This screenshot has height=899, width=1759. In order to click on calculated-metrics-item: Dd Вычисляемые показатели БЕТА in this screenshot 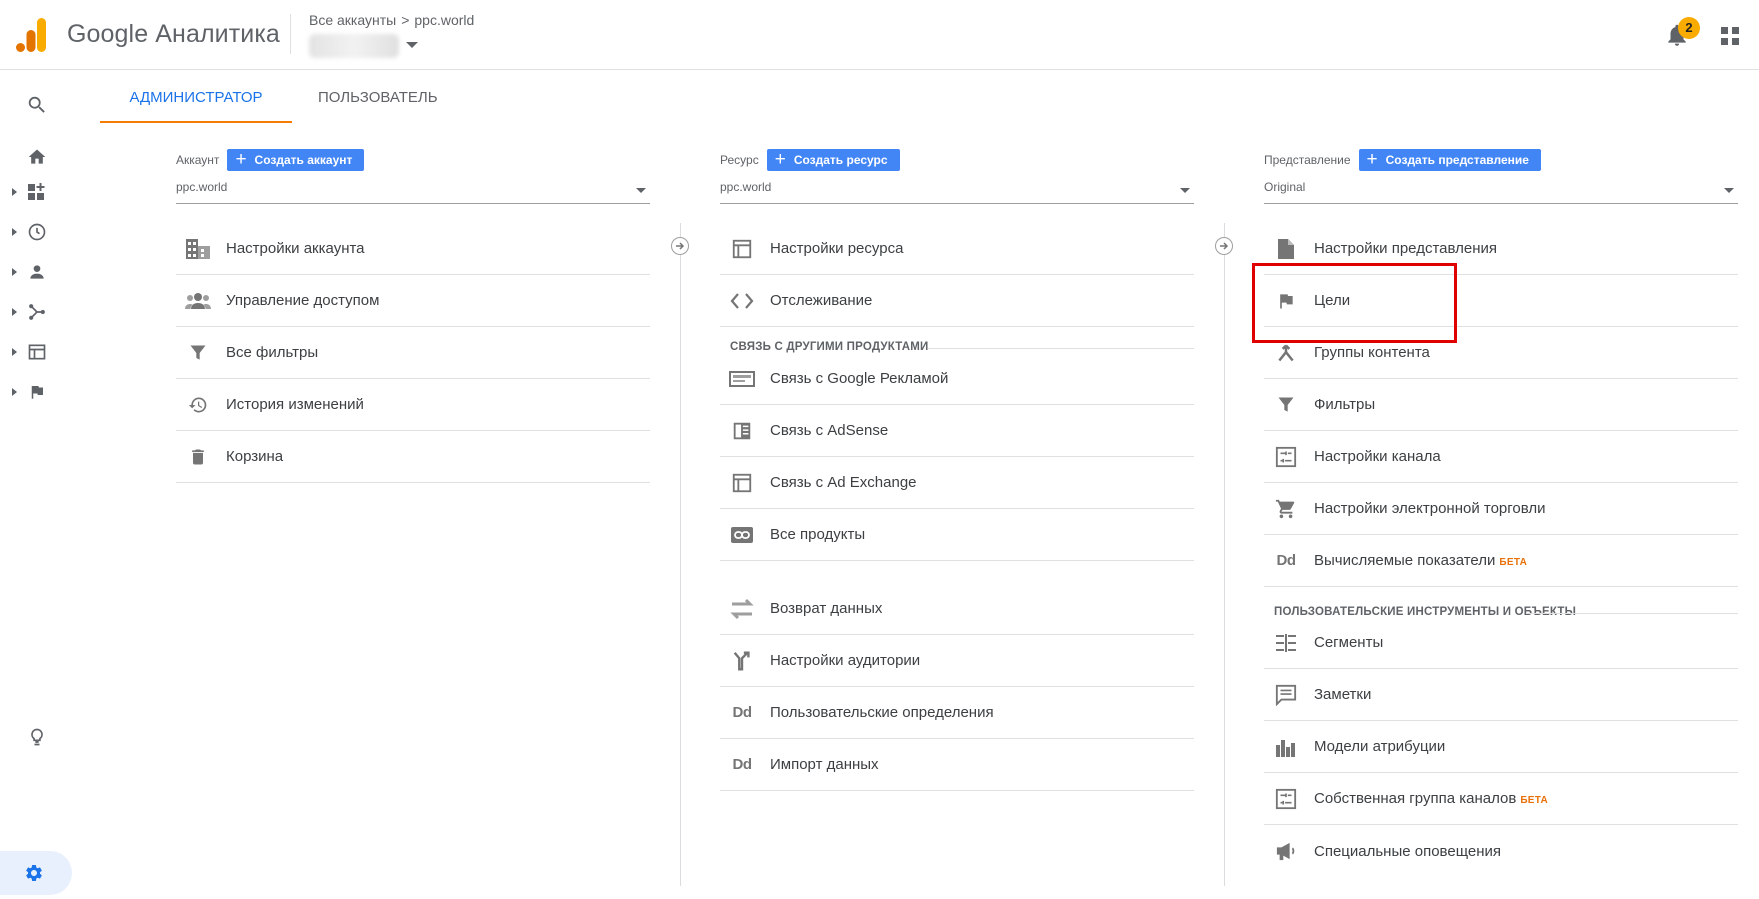, I will do `click(1501, 561)`.